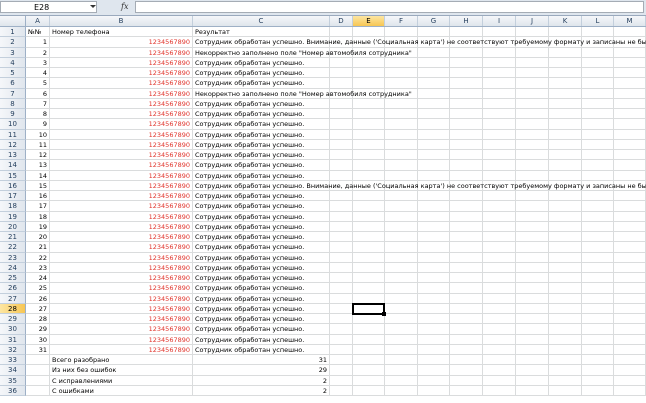 Image resolution: width=646 pixels, height=403 pixels. What do you see at coordinates (389, 7) in the screenshot?
I see `formula-input` at bounding box center [389, 7].